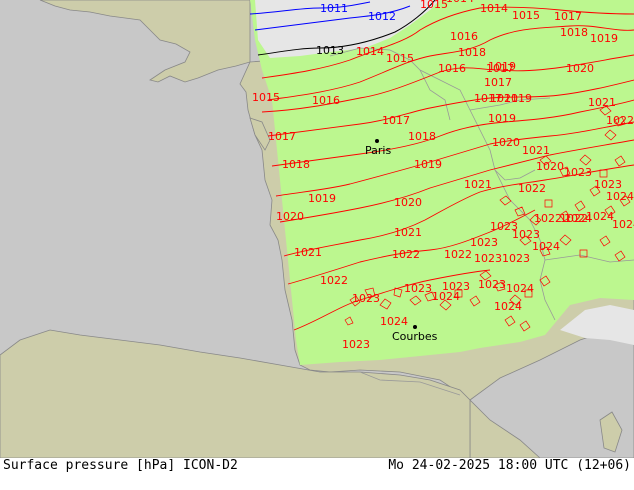 This screenshot has width=634, height=490. What do you see at coordinates (378, 150) in the screenshot?
I see `city-label-paris: Paris` at bounding box center [378, 150].